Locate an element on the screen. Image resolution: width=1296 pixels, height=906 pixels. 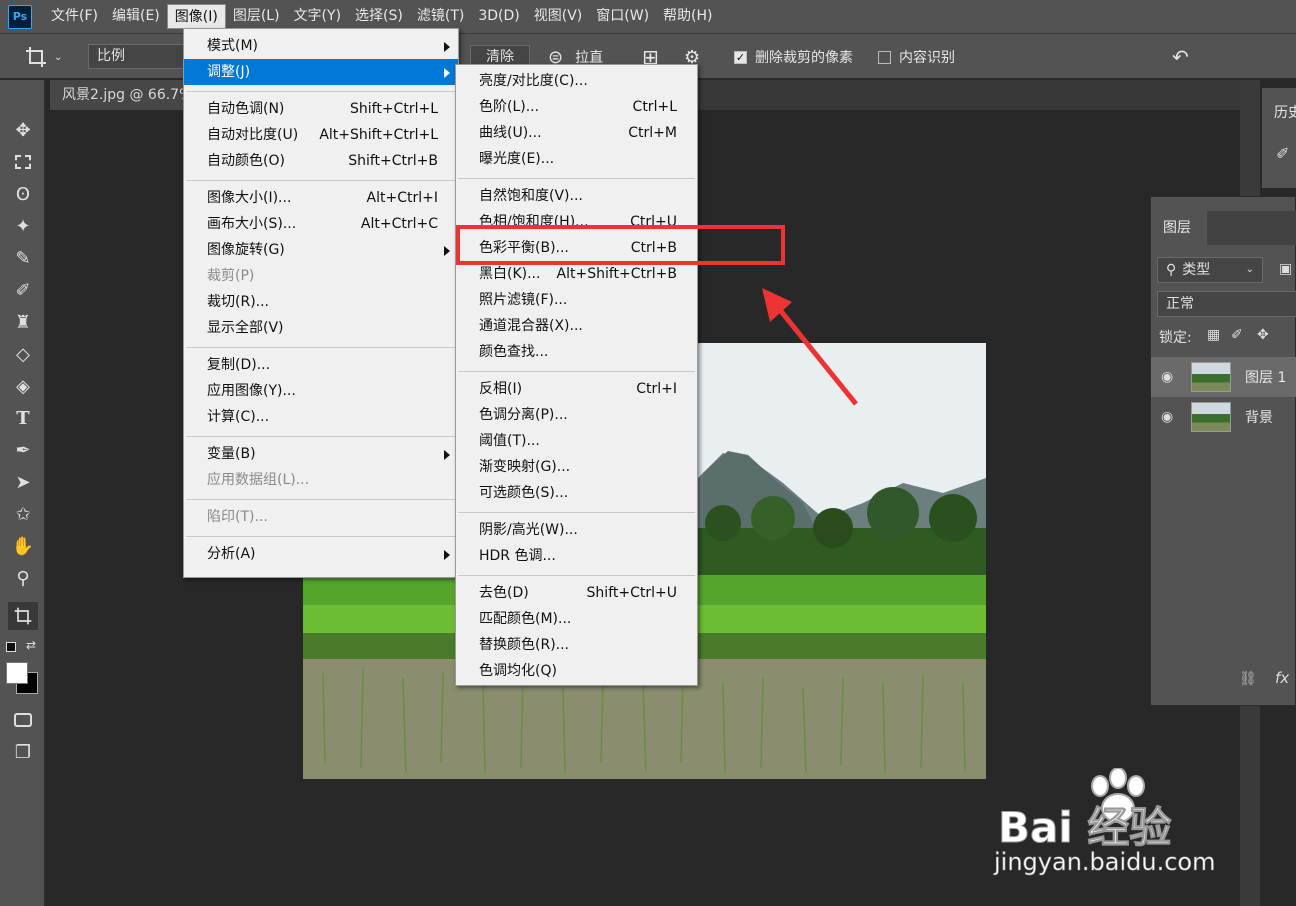
image_menu-item: 自动对比度(U) Alt+Shift+Ctrl+L is located at coordinates (321, 135).